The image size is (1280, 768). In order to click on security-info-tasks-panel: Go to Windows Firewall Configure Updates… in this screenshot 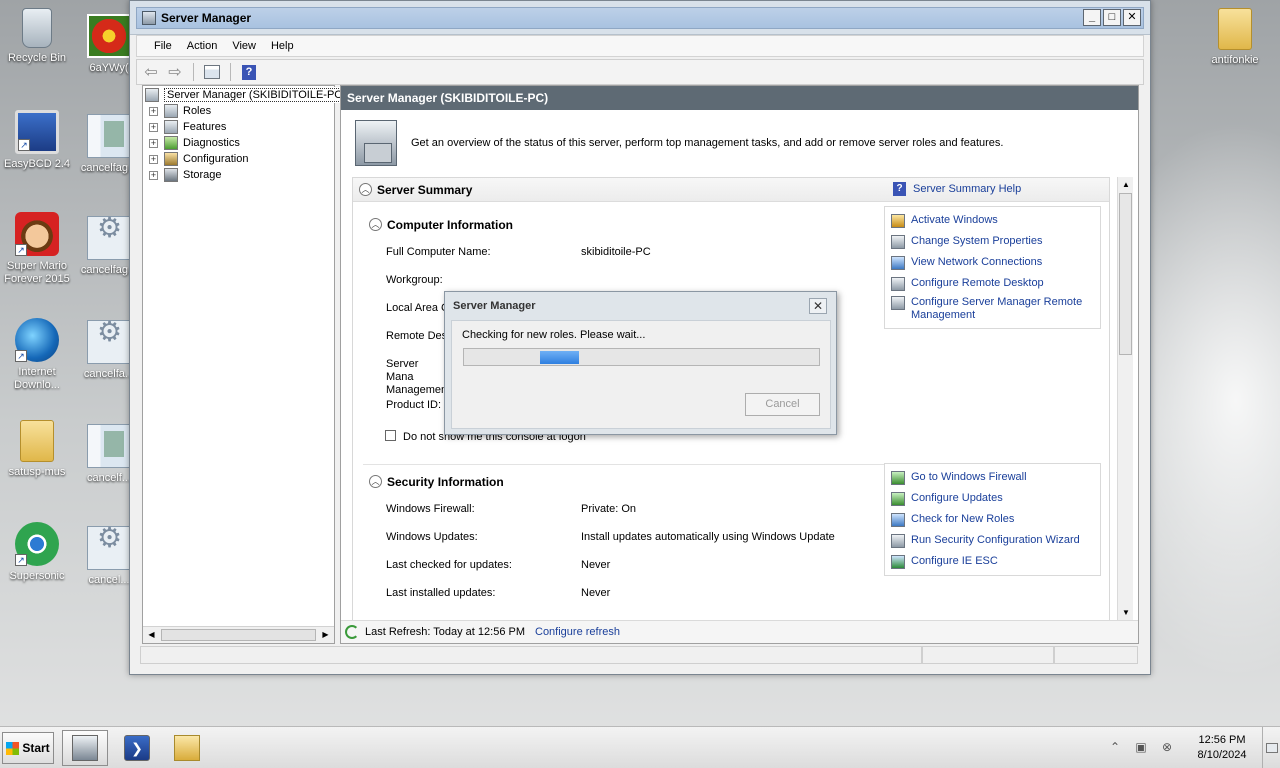, I will do `click(992, 519)`.